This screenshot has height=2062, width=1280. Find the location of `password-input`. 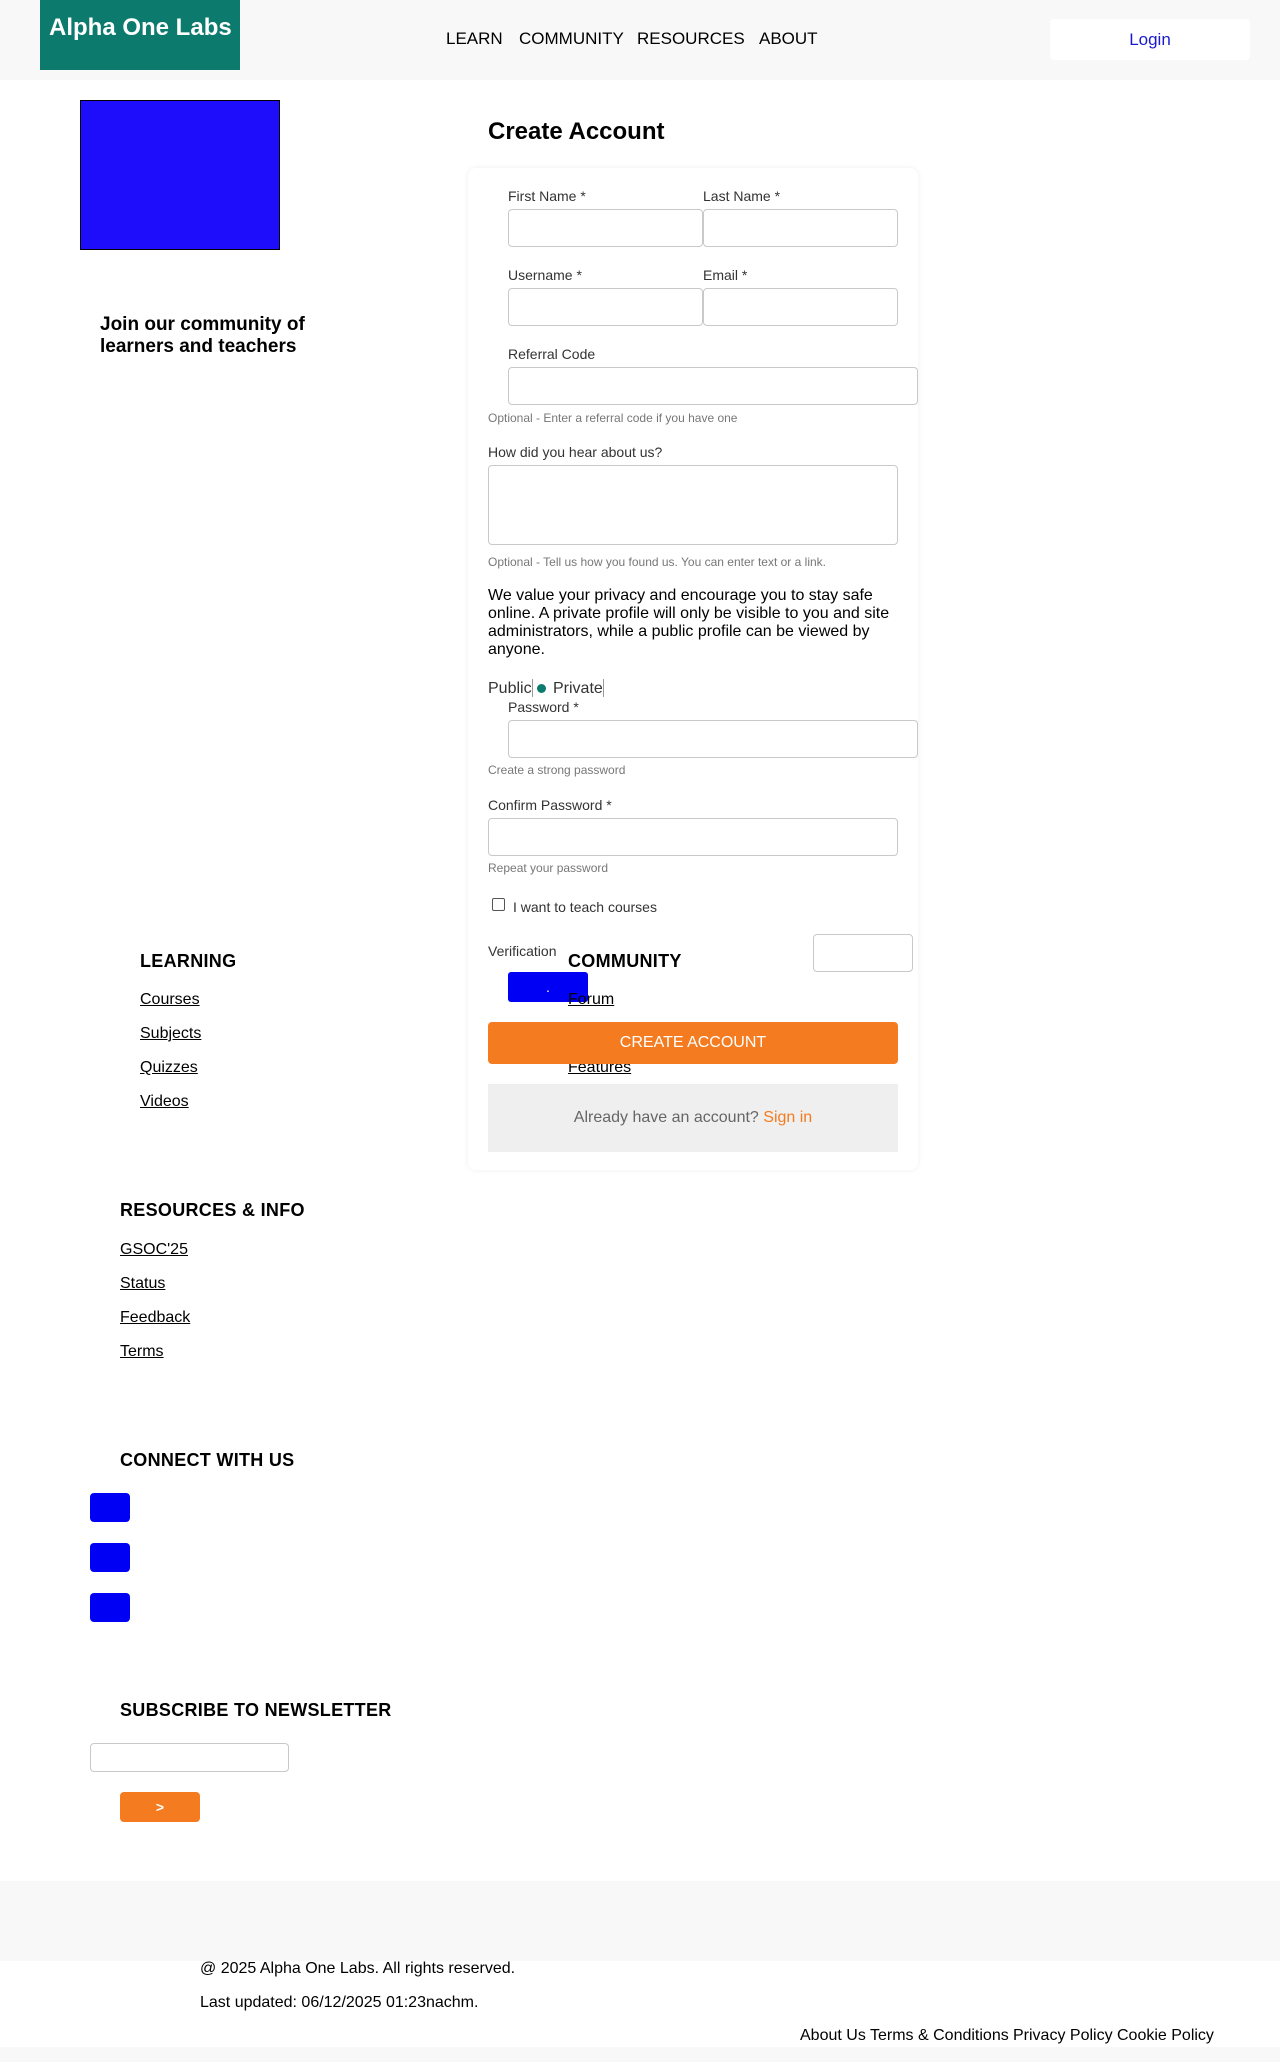

password-input is located at coordinates (713, 739).